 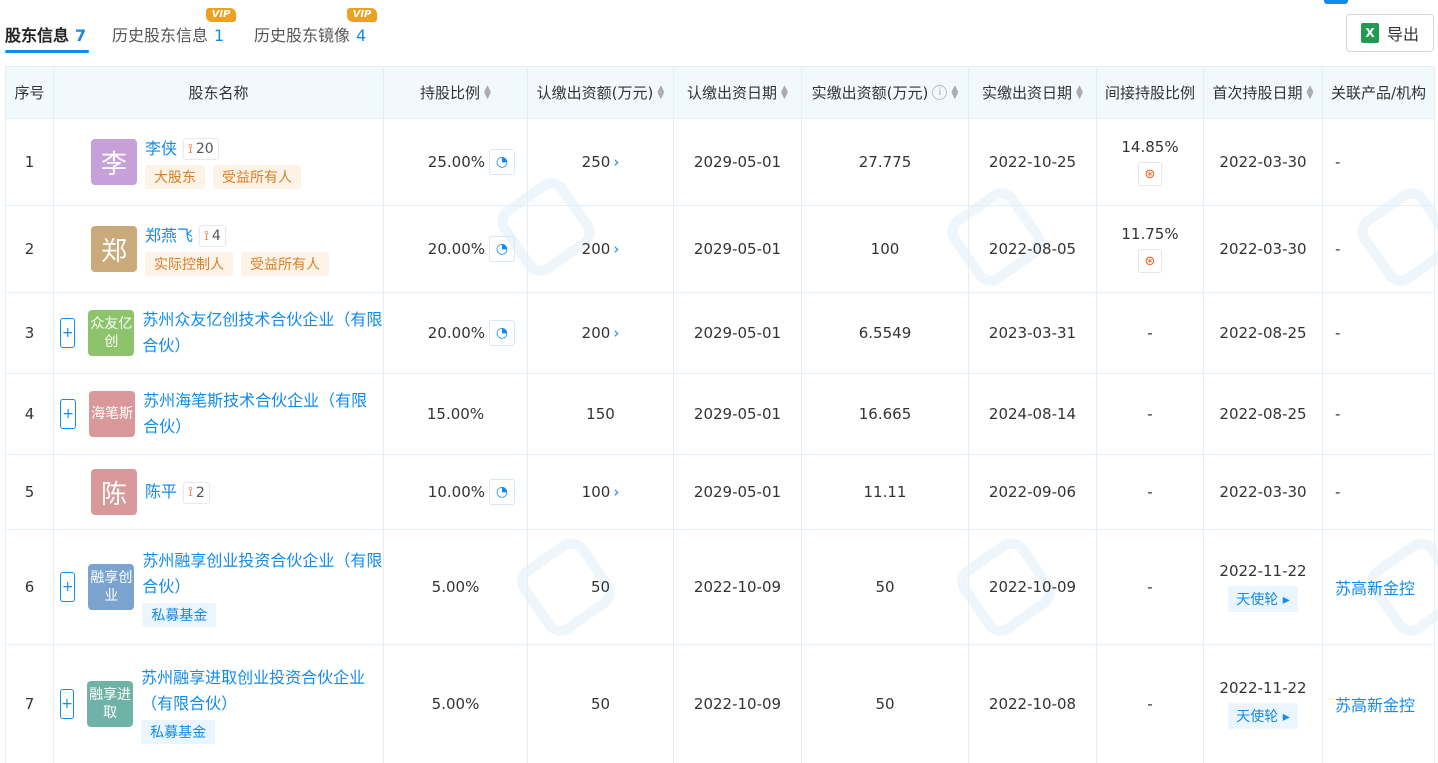 I want to click on shareholder-name-link: 陈平, so click(x=161, y=491).